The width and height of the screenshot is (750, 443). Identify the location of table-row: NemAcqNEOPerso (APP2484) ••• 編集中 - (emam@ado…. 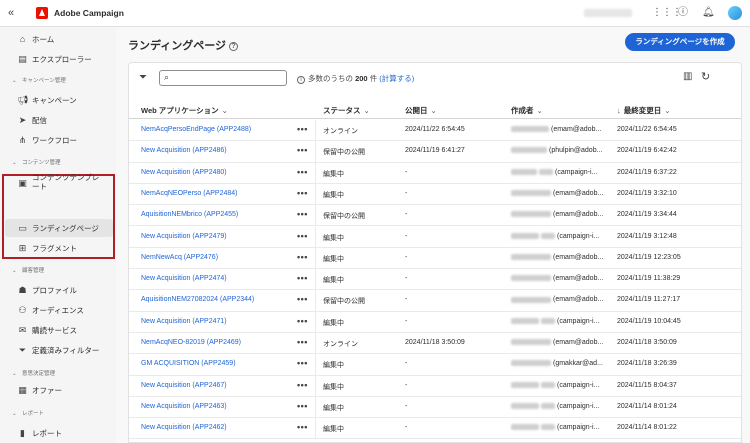
(435, 194).